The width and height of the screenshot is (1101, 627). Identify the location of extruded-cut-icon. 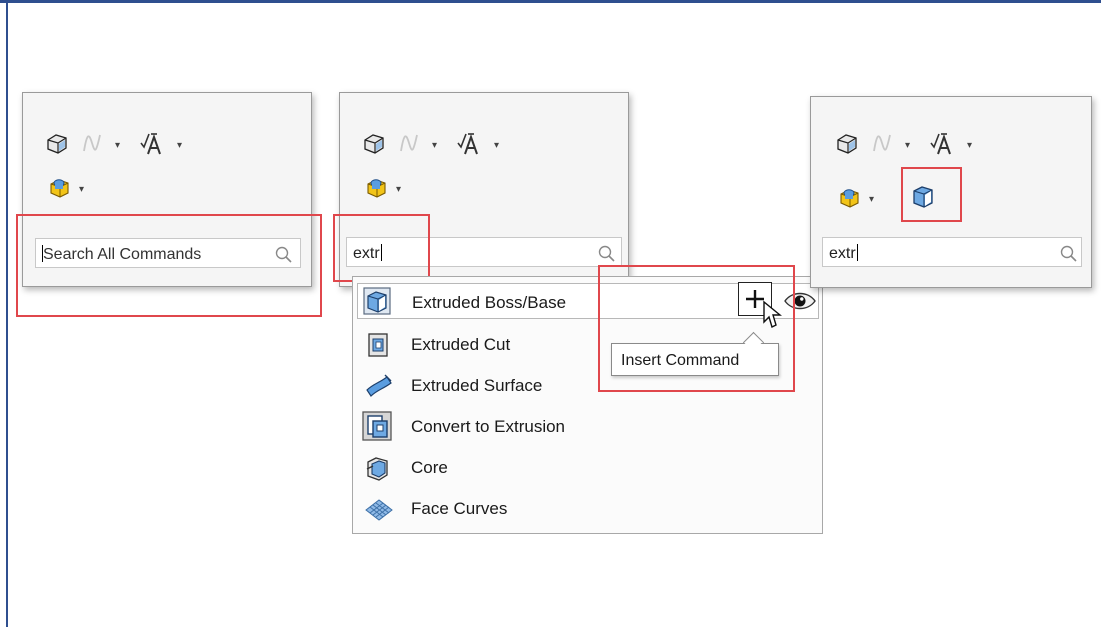
(378, 345).